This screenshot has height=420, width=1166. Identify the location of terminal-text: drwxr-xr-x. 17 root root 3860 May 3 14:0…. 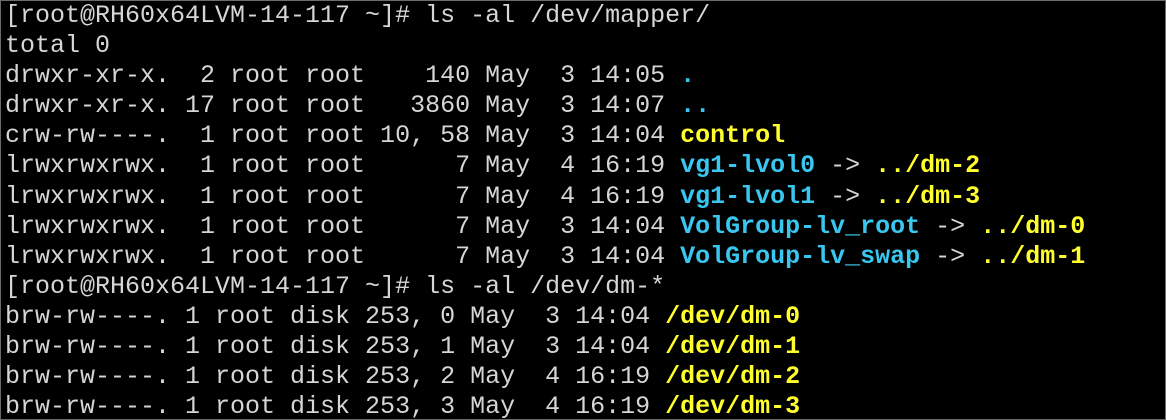
(343, 106).